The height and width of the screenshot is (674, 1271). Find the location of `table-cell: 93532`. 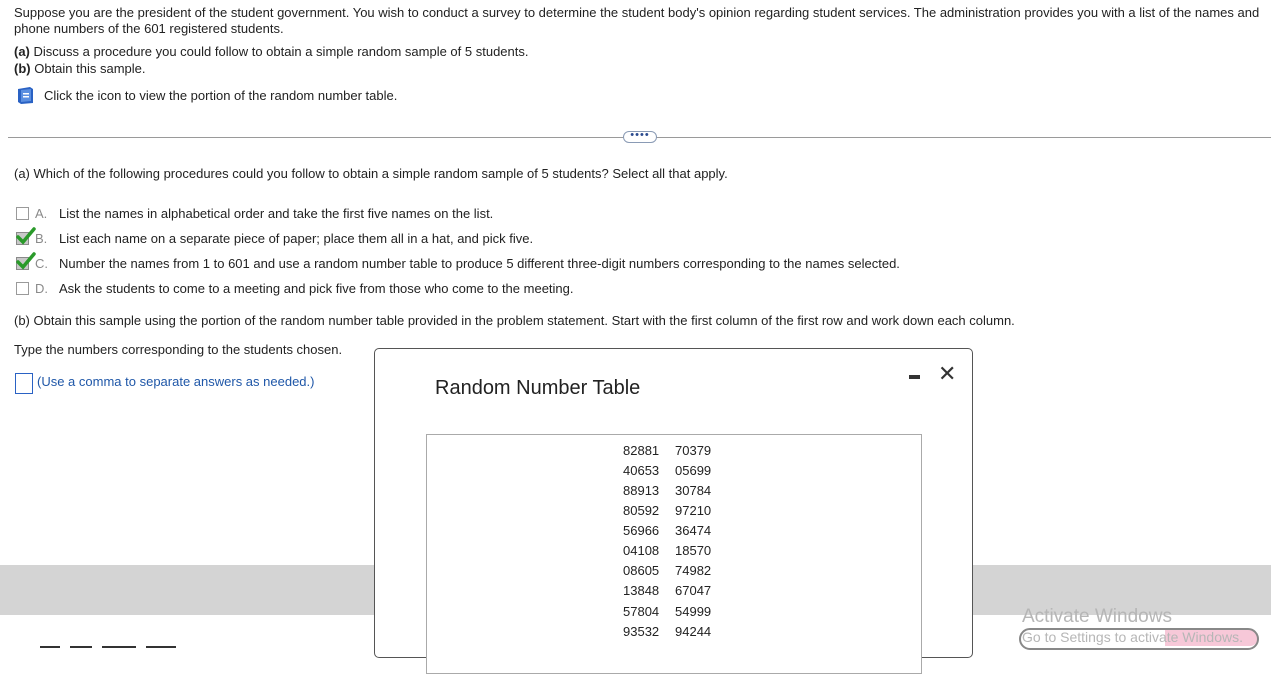

table-cell: 93532 is located at coordinates (641, 631).